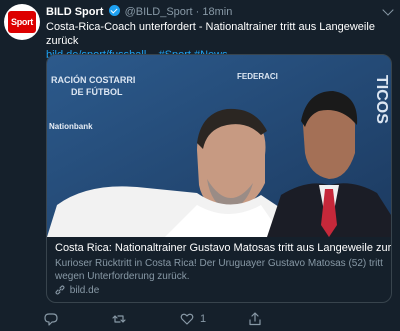  Describe the element at coordinates (119, 319) in the screenshot. I see `retweet-icon` at that location.